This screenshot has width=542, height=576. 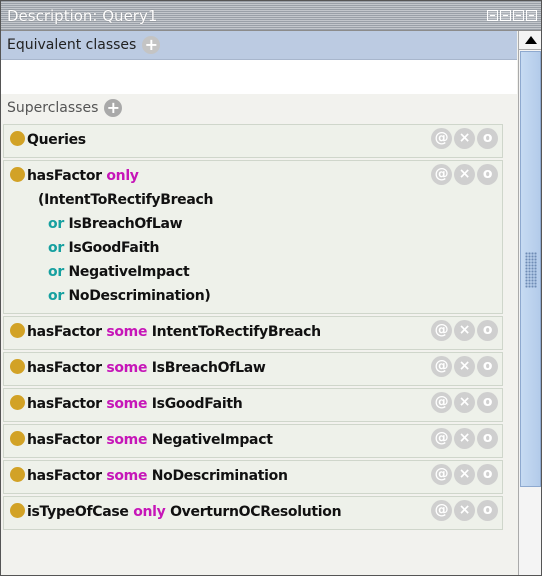 I want to click on expression-term: NoDescrimination), so click(x=139, y=296).